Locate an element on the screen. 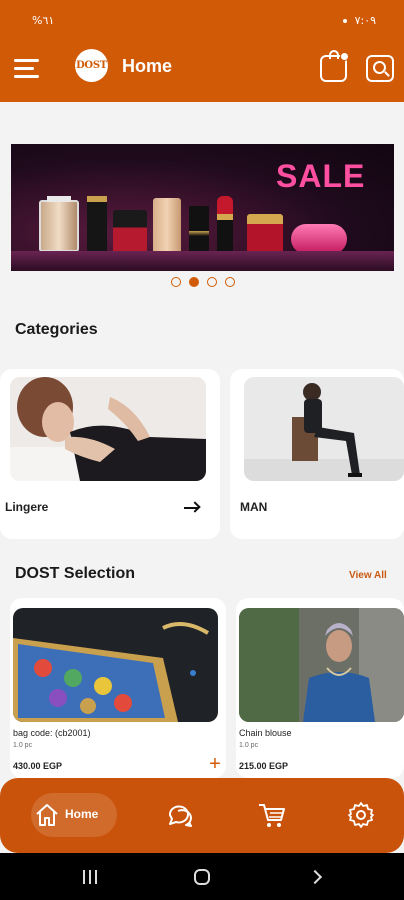 Image resolution: width=404 pixels, height=900 pixels. banner-product-cream is located at coordinates (265, 234).